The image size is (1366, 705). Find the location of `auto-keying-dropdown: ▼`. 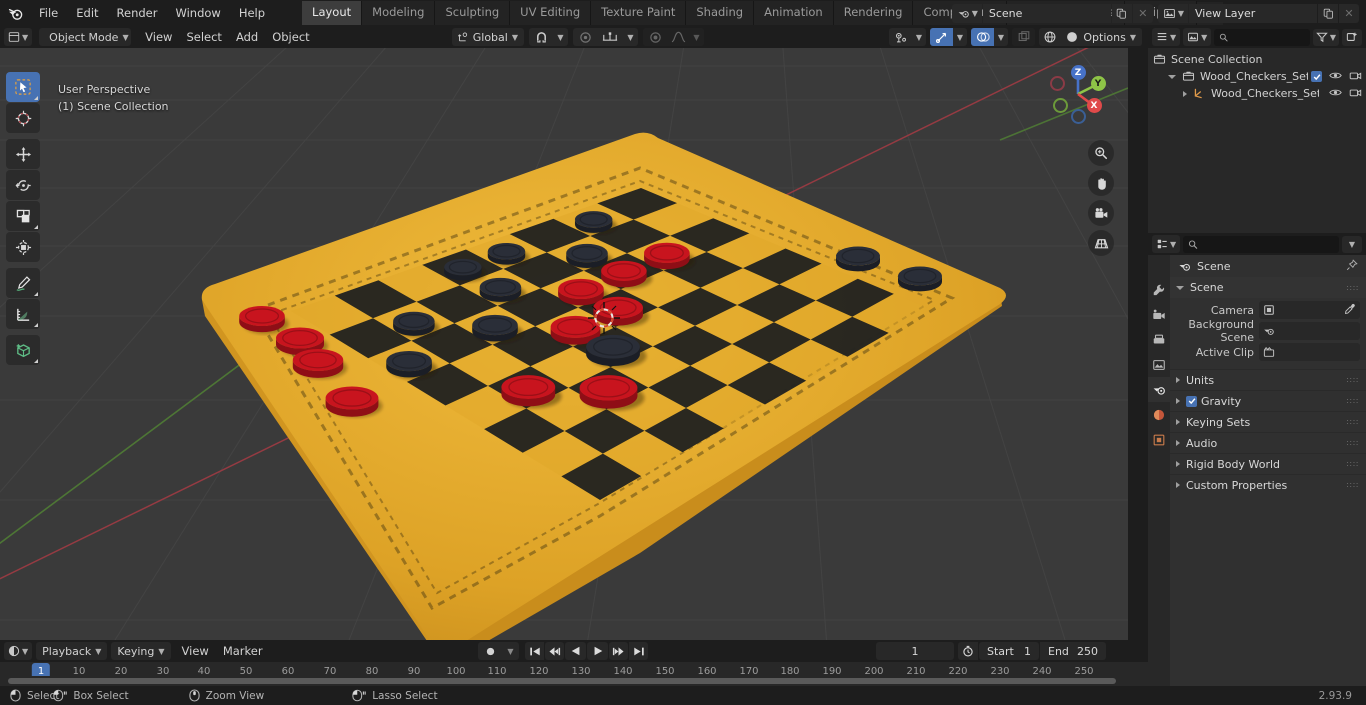

auto-keying-dropdown: ▼ is located at coordinates (510, 651).